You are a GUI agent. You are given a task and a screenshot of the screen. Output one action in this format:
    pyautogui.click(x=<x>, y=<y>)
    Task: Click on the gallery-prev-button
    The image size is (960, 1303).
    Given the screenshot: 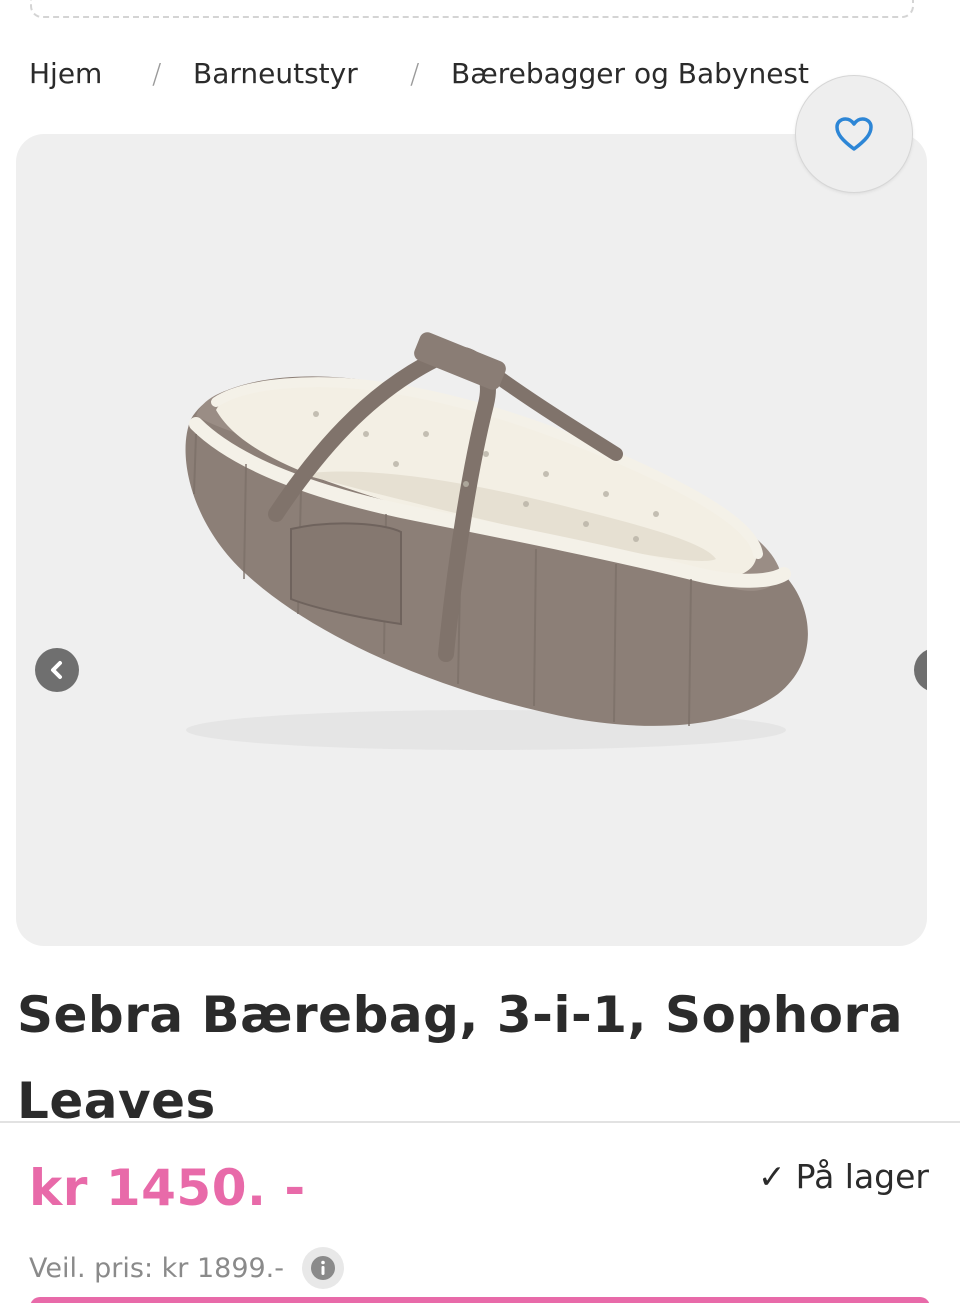 What is the action you would take?
    pyautogui.click(x=57, y=670)
    